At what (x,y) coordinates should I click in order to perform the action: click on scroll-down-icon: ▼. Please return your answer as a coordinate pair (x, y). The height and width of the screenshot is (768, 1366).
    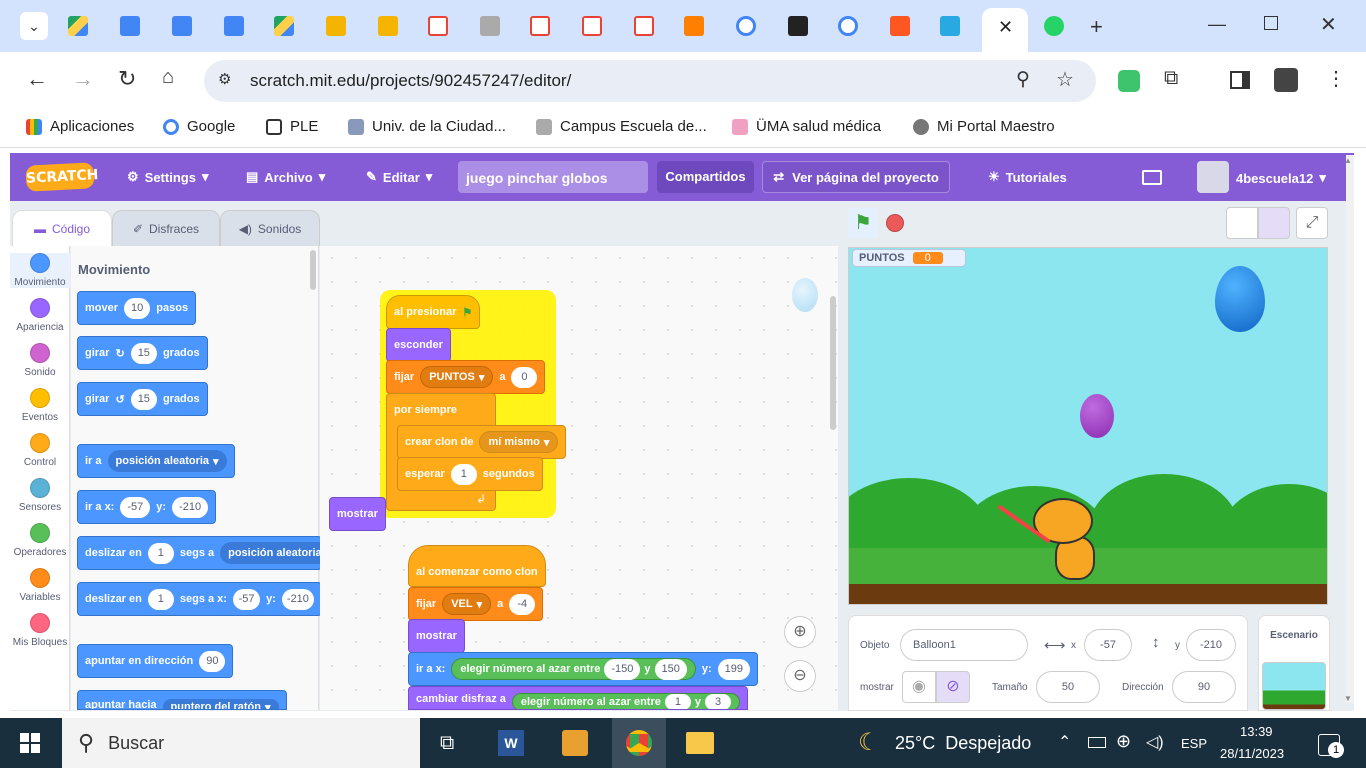
    Looking at the image, I should click on (1348, 698).